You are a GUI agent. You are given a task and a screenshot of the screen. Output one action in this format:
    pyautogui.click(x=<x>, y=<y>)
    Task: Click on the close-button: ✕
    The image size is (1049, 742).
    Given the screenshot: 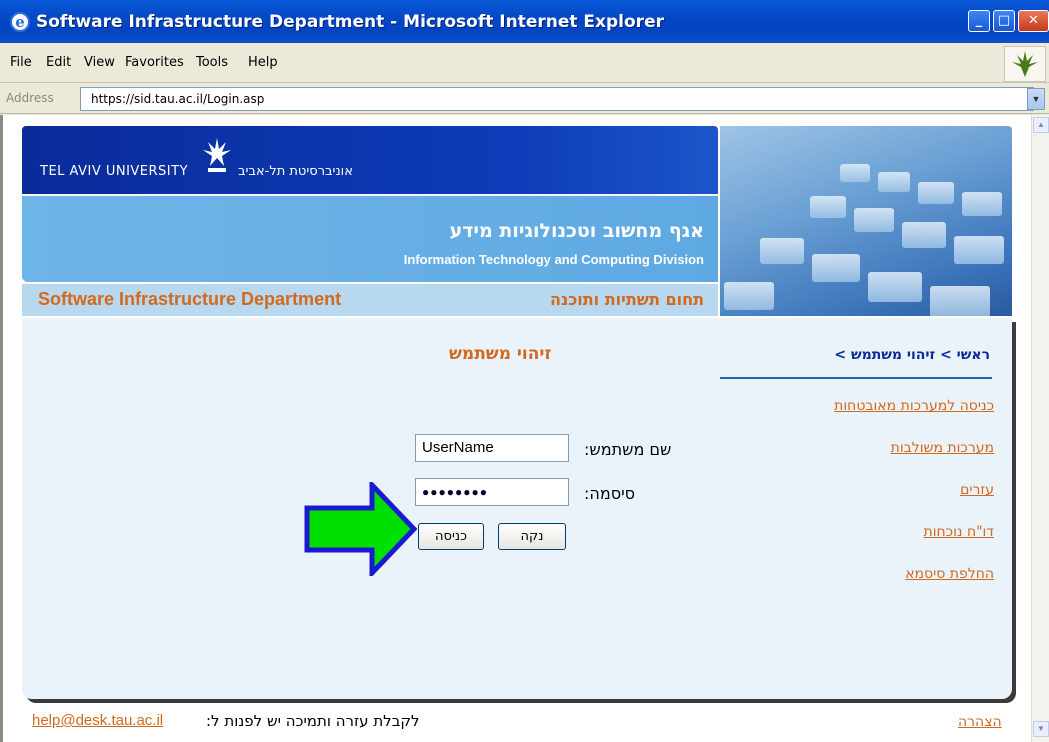 What is the action you would take?
    pyautogui.click(x=1033, y=21)
    